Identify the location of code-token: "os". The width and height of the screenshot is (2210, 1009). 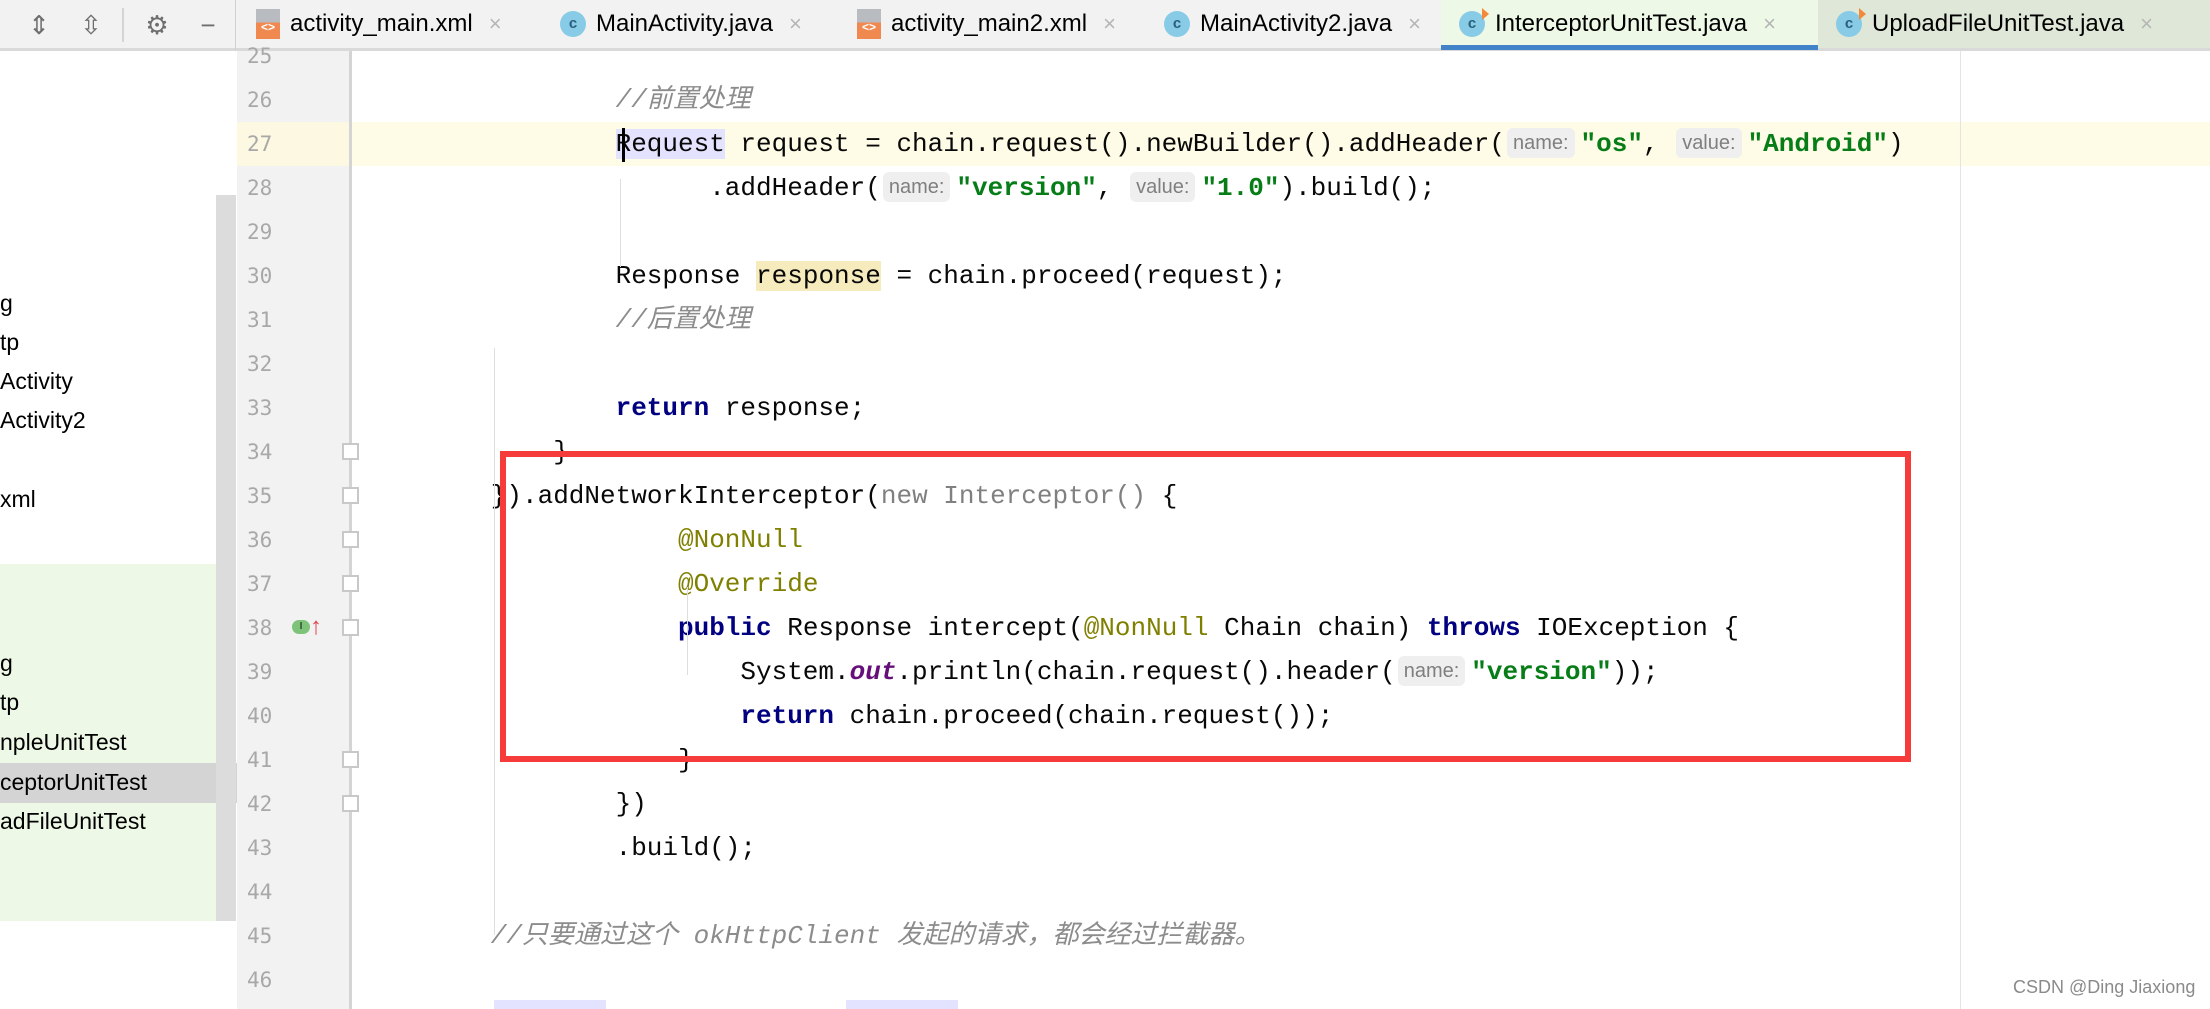
(1611, 144).